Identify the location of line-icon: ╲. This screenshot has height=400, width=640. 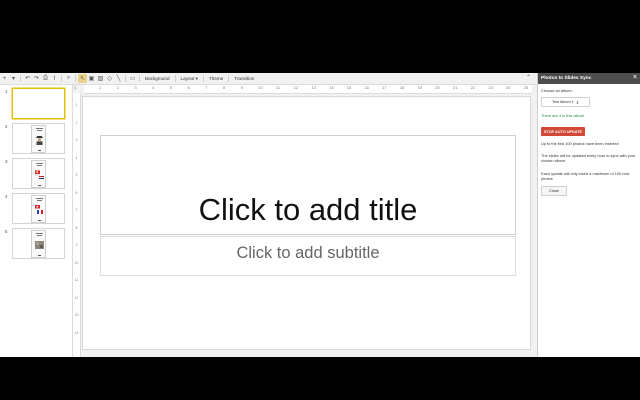
(118, 78).